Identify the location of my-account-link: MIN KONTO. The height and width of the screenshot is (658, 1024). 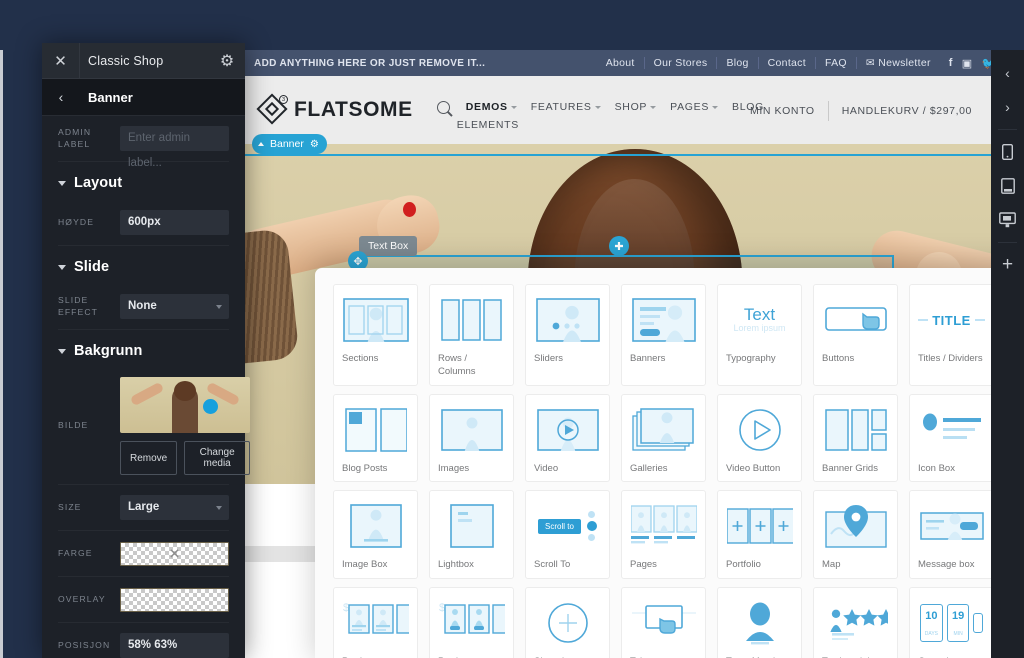
(782, 111).